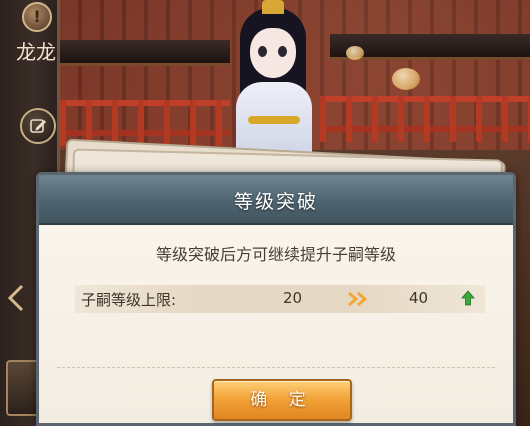  Describe the element at coordinates (276, 367) in the screenshot. I see `dialog-divider` at that location.